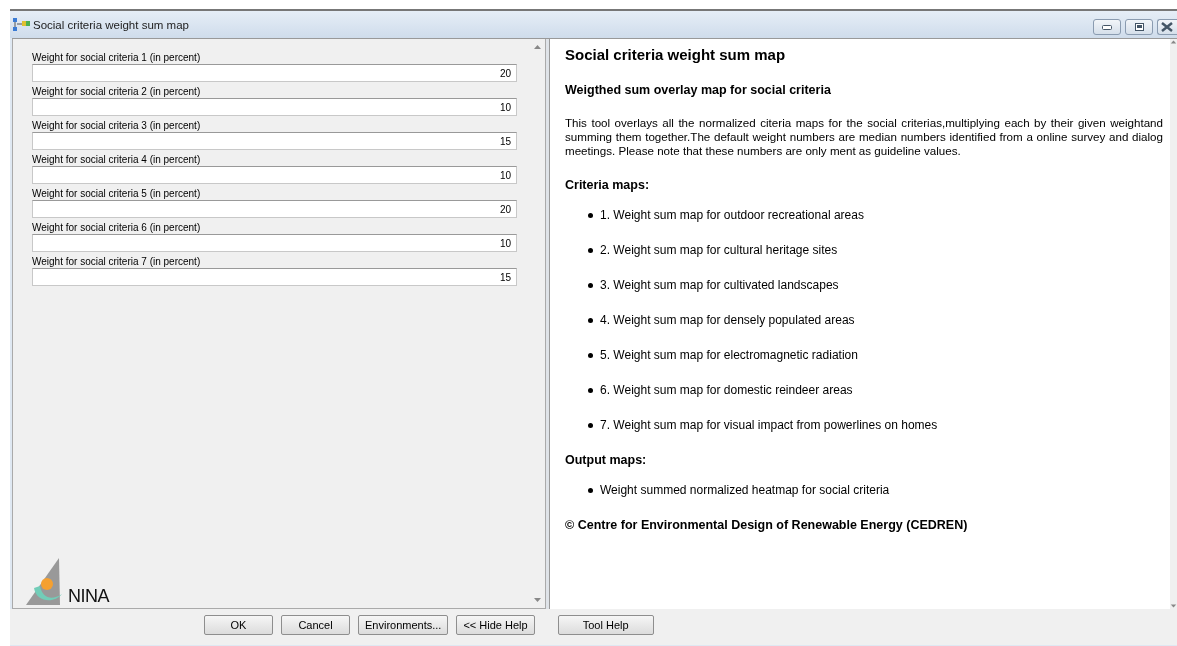 Image resolution: width=1177 pixels, height=646 pixels. I want to click on close-icon, so click(1167, 27).